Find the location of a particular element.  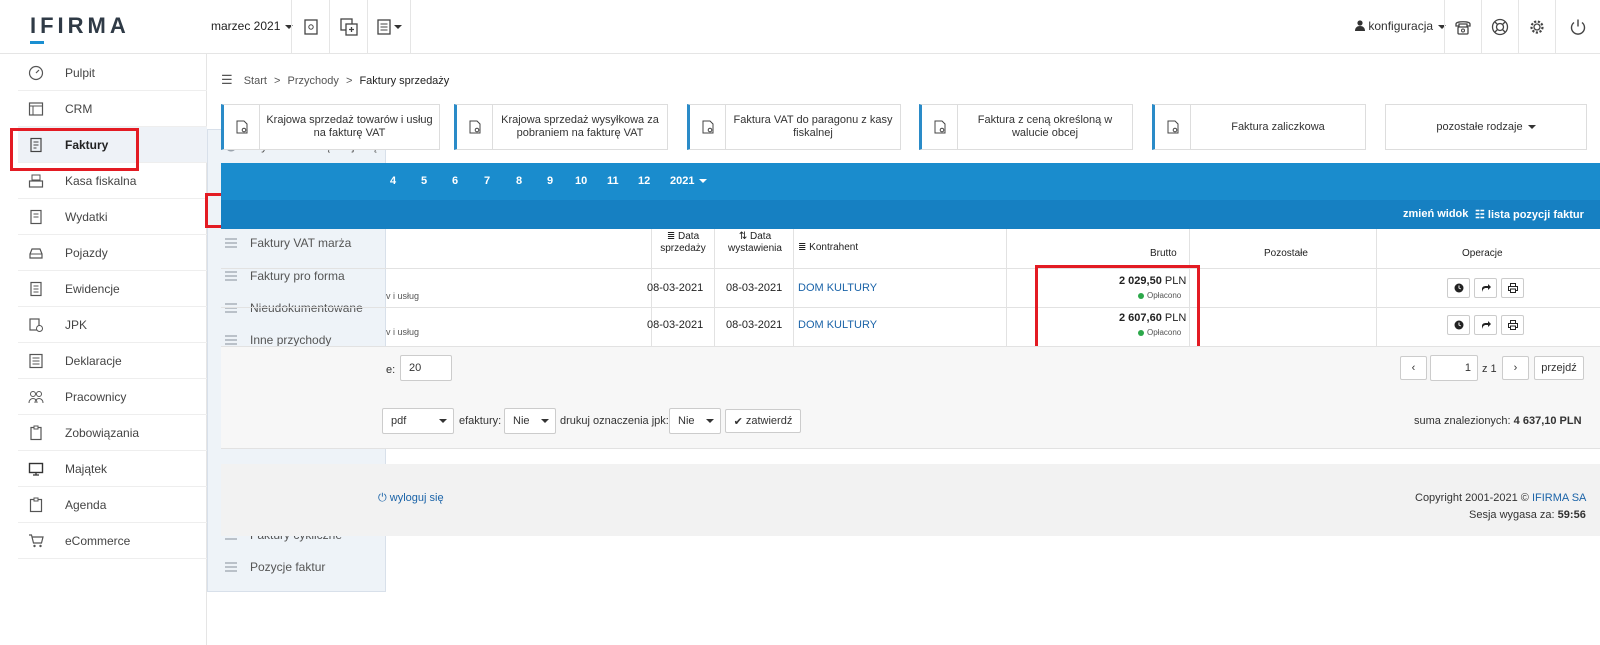

header-brutto: Brutto is located at coordinates (1163, 253).